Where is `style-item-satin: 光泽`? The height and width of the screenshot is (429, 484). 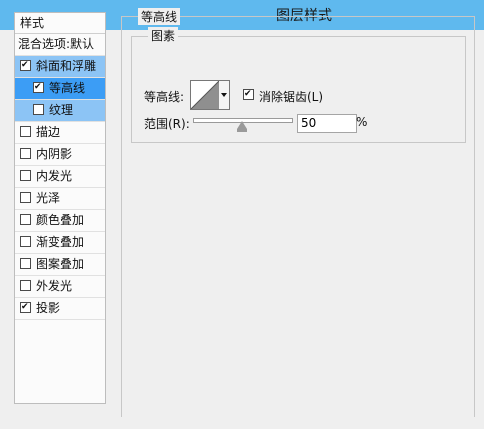 style-item-satin: 光泽 is located at coordinates (60, 199).